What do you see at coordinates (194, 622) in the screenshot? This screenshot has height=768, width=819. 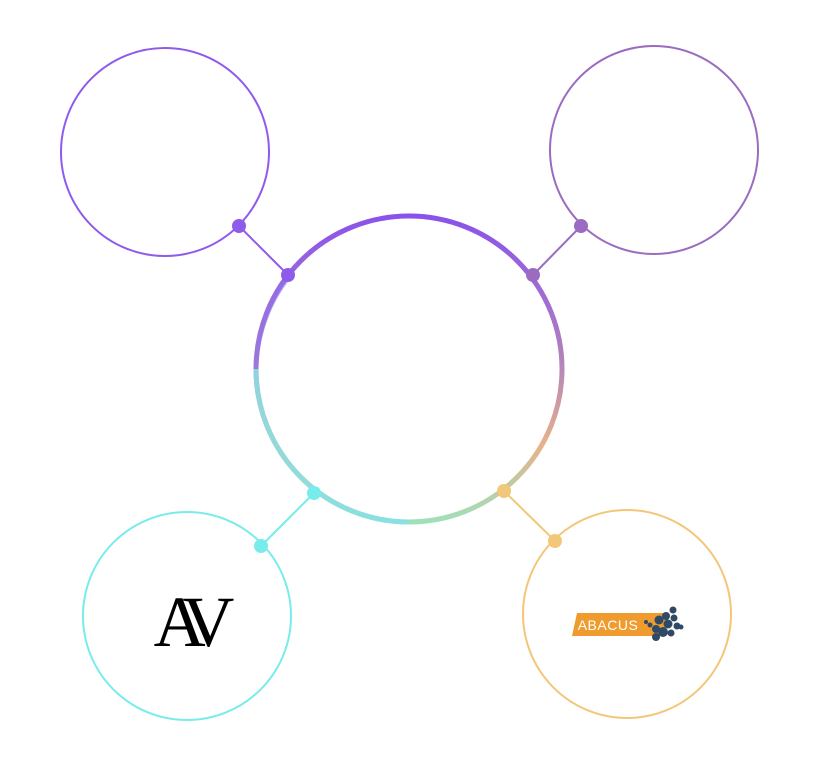 I see `av-monogram-logo: AV` at bounding box center [194, 622].